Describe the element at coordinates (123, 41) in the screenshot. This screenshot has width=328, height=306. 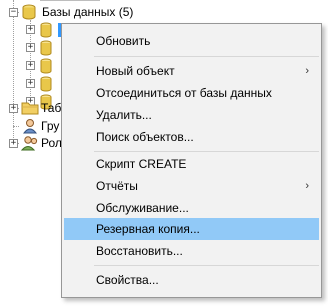
I see `menu-item-label: Обновить` at that location.